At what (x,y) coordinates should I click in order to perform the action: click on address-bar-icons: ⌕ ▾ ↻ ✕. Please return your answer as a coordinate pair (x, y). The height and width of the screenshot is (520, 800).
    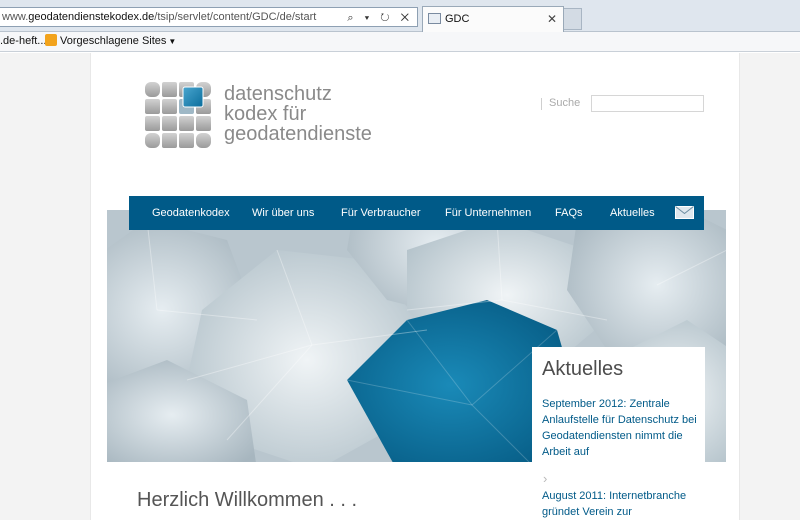
    Looking at the image, I should click on (380, 17).